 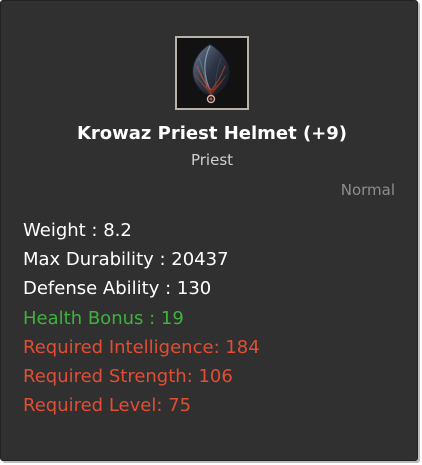 I want to click on item-name: Krowaz Priest Helmet (+9), so click(x=212, y=133).